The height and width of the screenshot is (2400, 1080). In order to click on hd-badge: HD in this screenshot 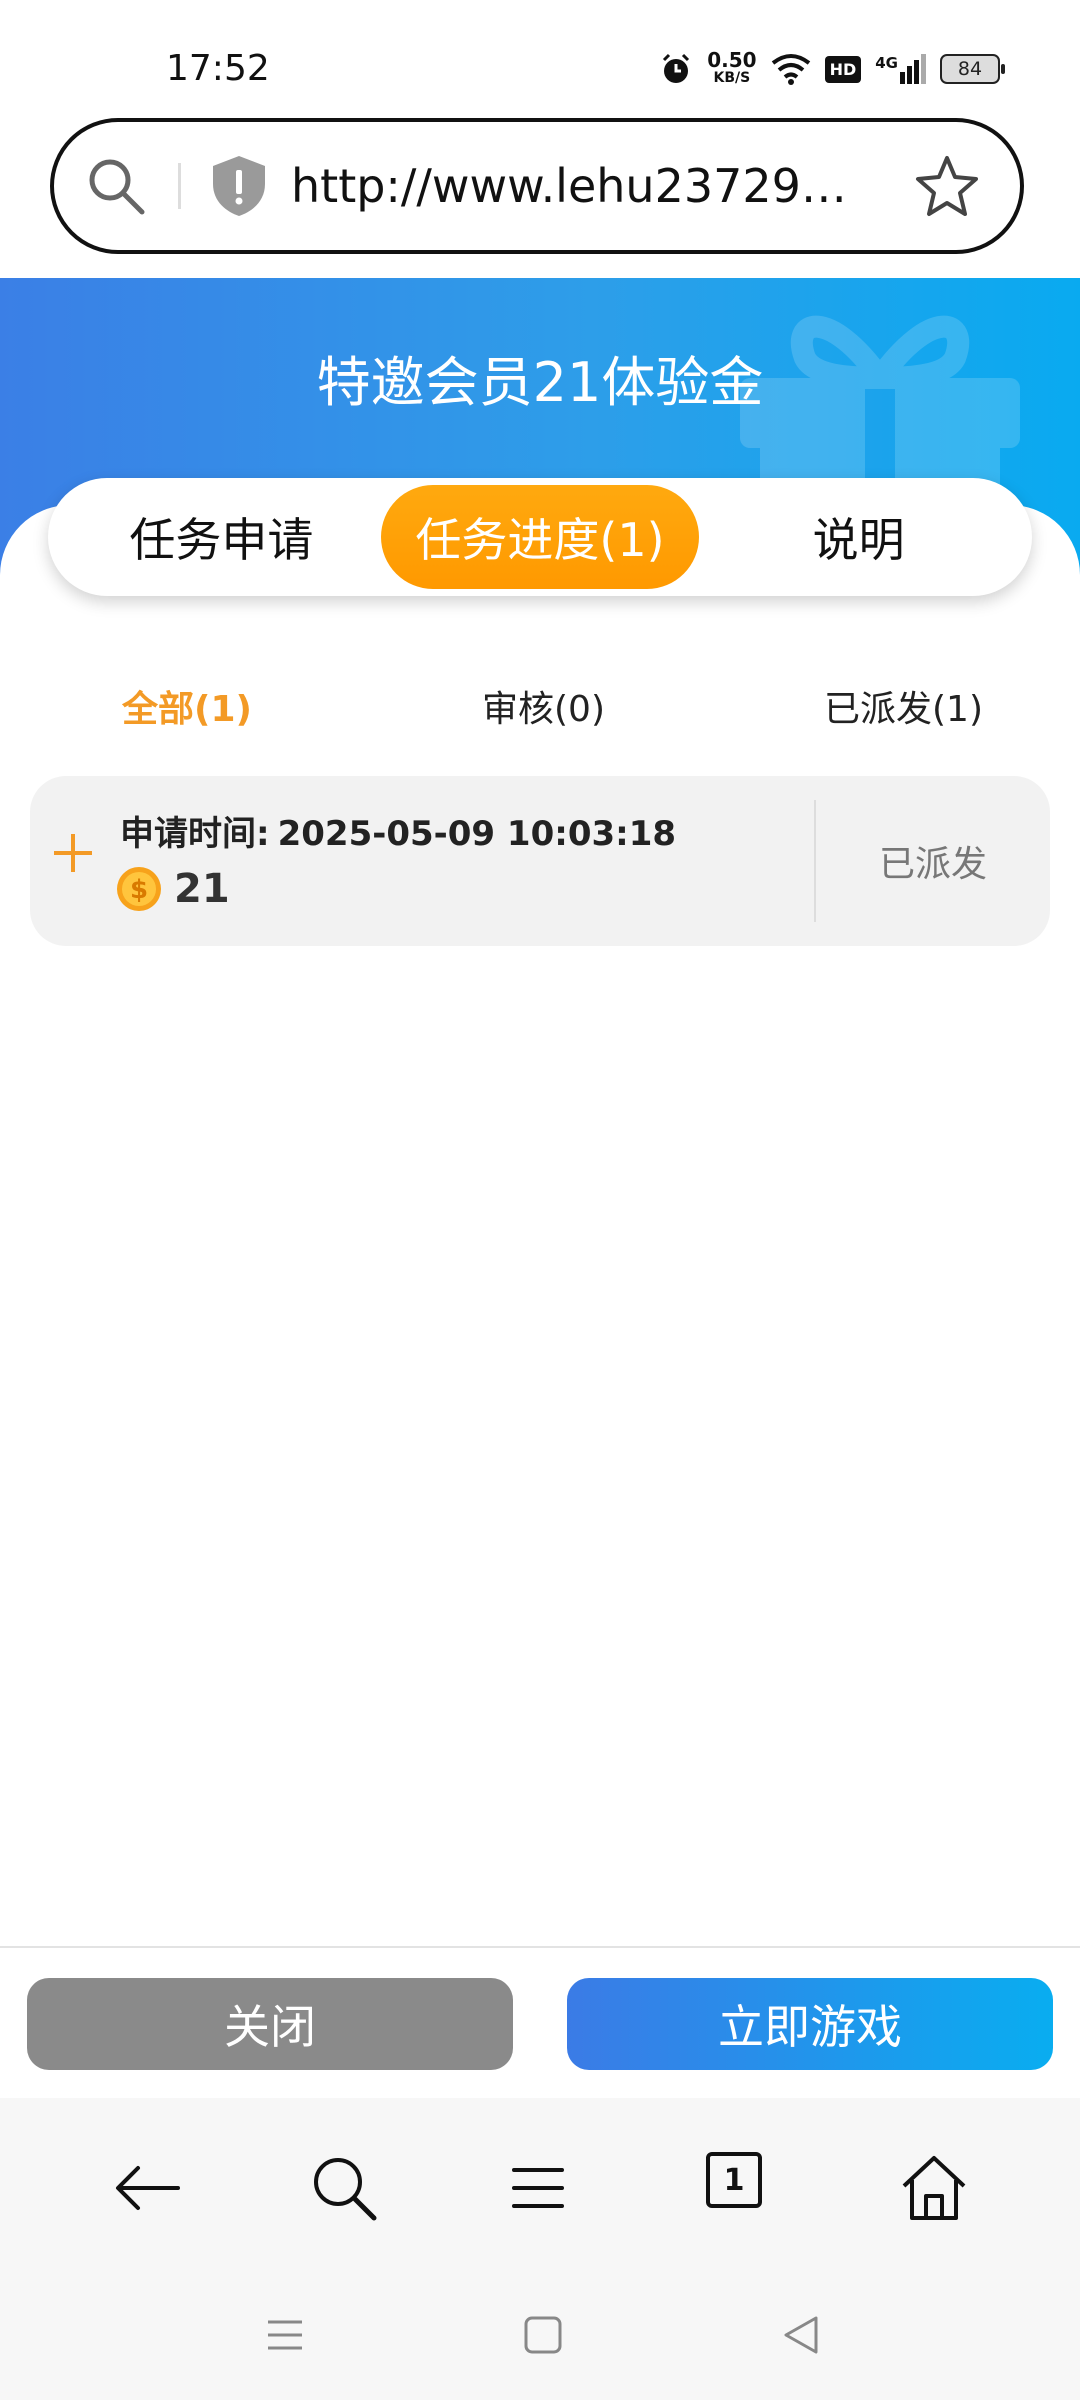, I will do `click(843, 69)`.